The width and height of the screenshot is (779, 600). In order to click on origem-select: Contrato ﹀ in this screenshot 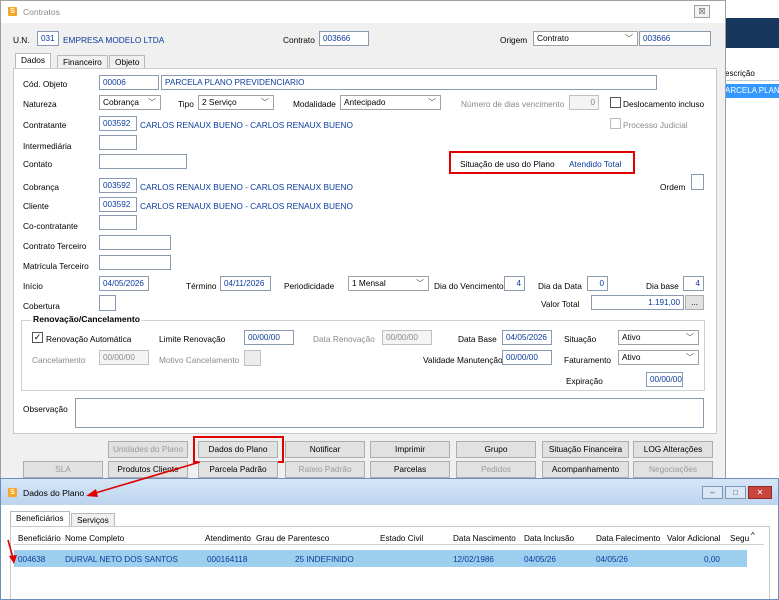, I will do `click(585, 38)`.